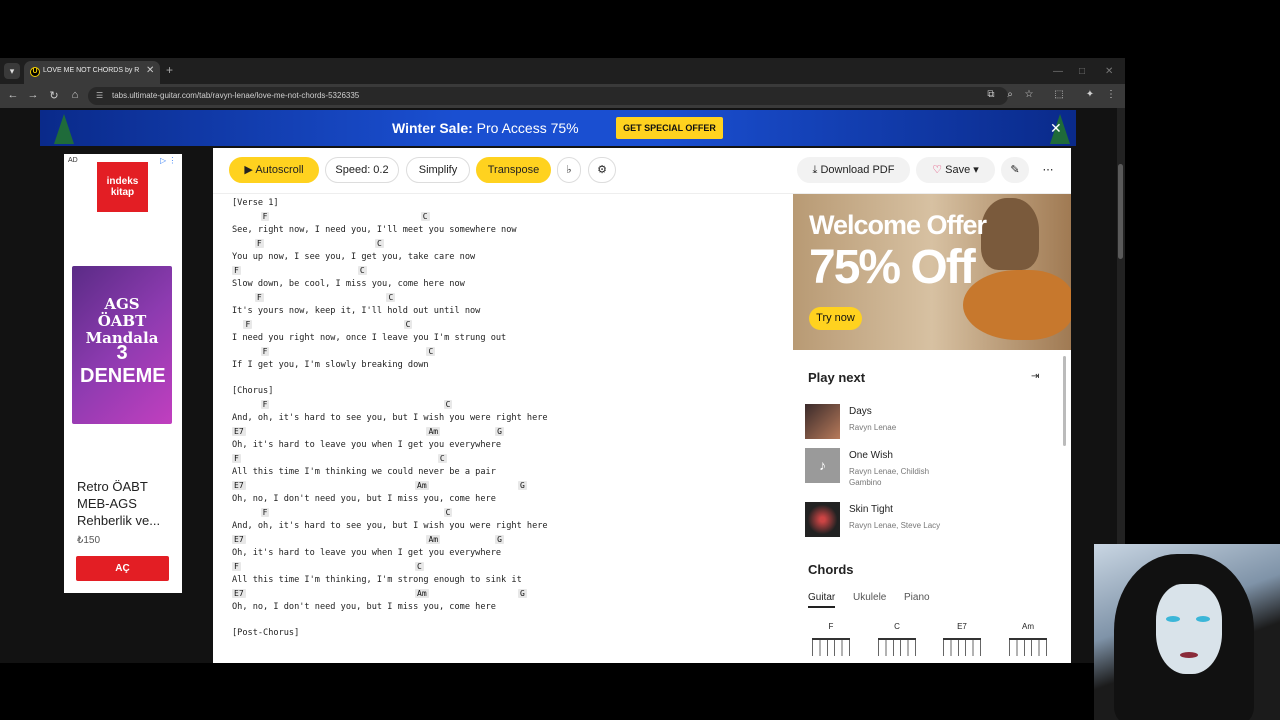 The width and height of the screenshot is (1280, 720). I want to click on back-icon: ←, so click(13, 95).